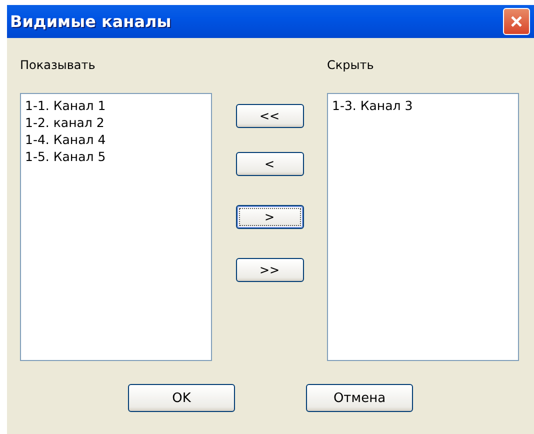  I want to click on window-title: Видимые каналы, so click(91, 21).